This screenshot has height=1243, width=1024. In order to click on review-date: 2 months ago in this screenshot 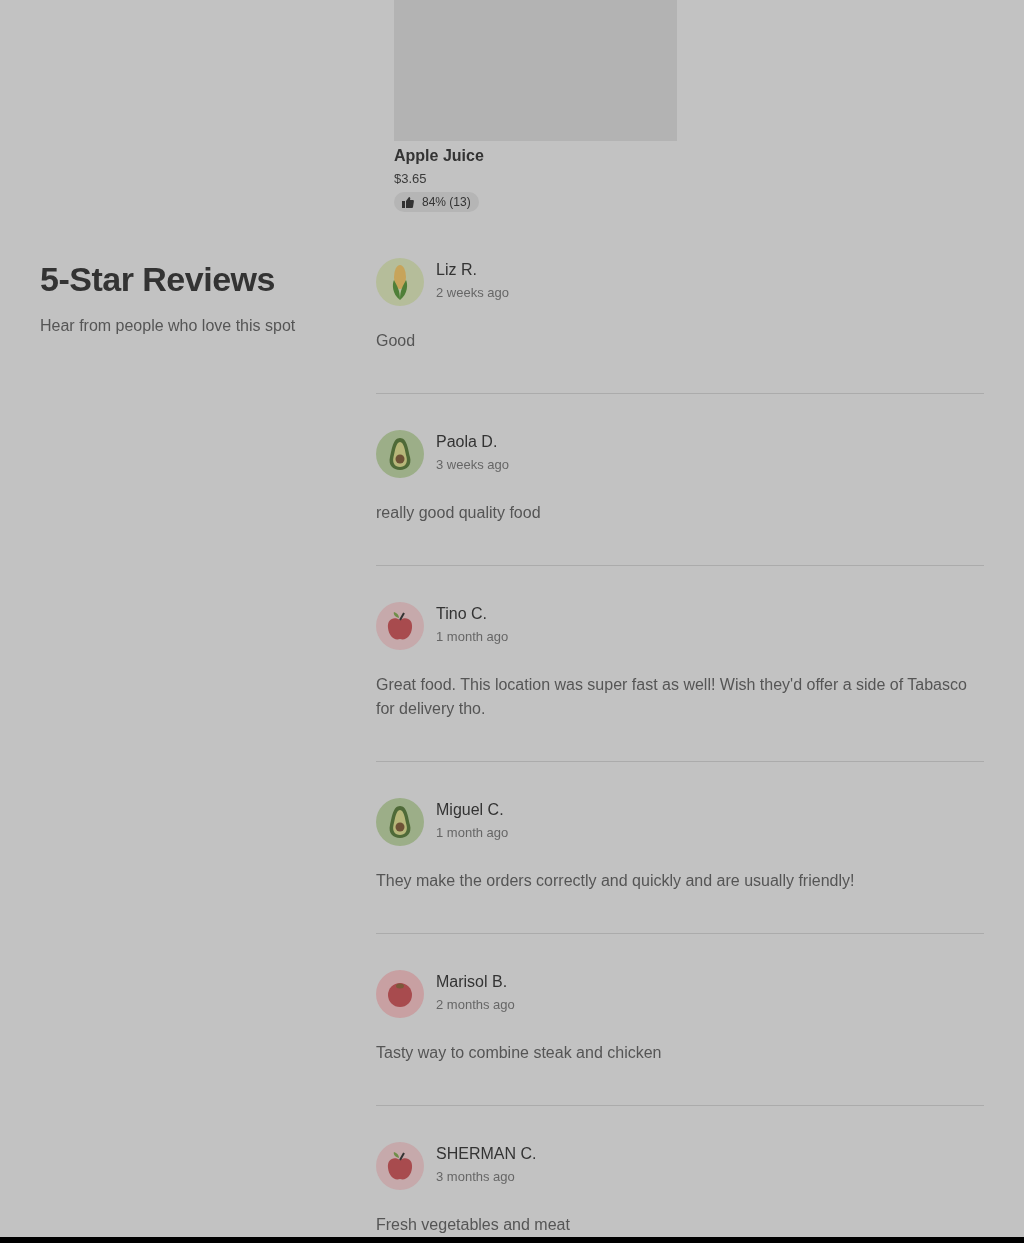, I will do `click(475, 1005)`.